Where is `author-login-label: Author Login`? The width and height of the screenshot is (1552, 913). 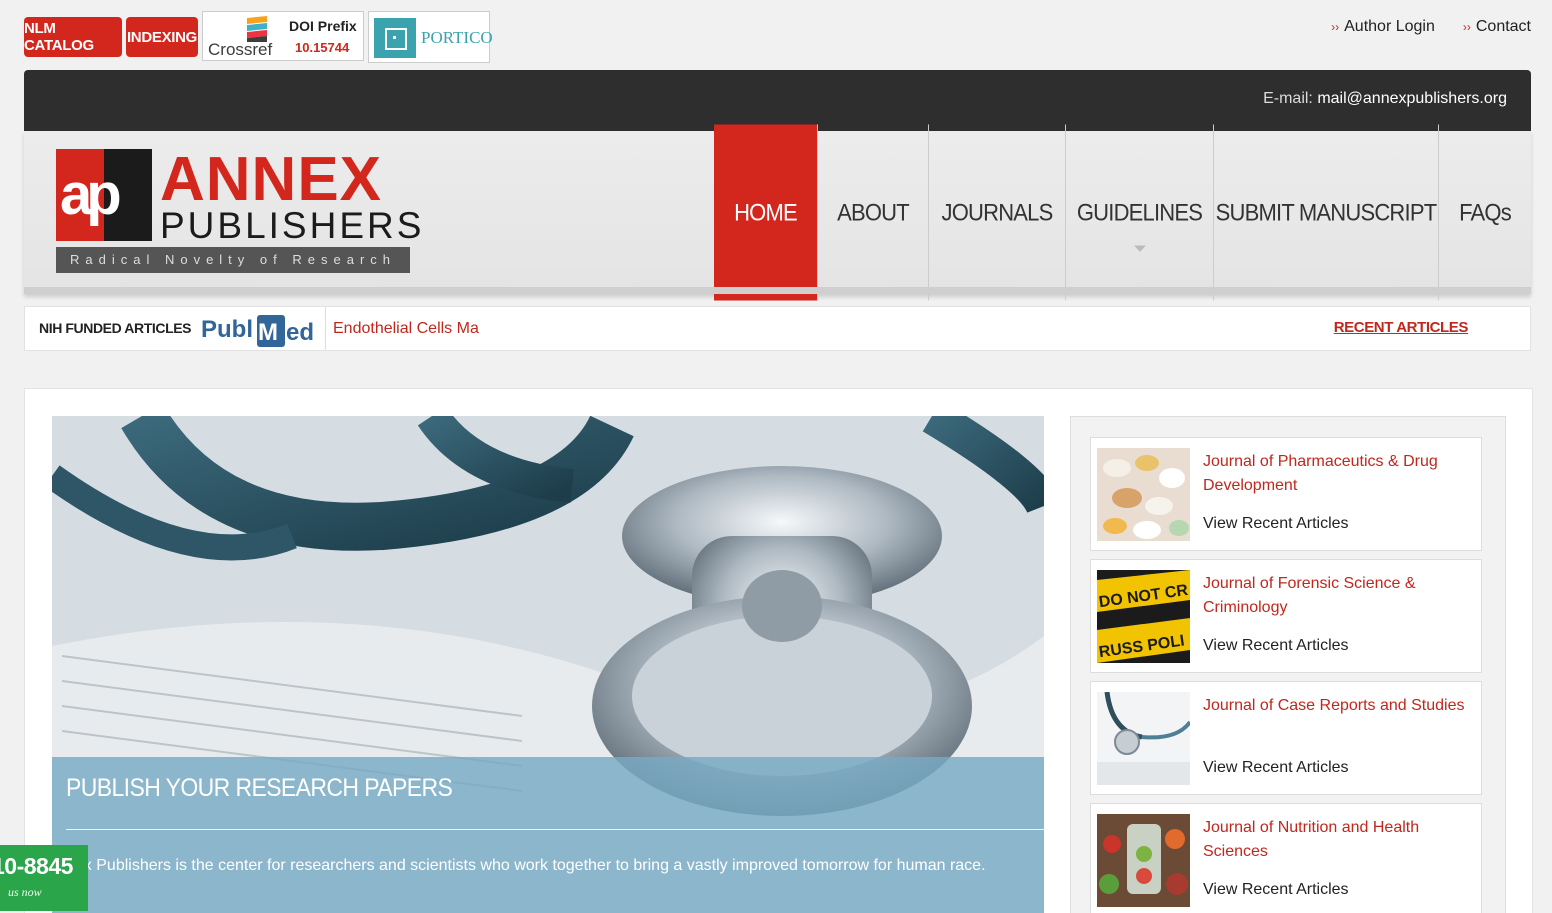 author-login-label: Author Login is located at coordinates (1389, 26).